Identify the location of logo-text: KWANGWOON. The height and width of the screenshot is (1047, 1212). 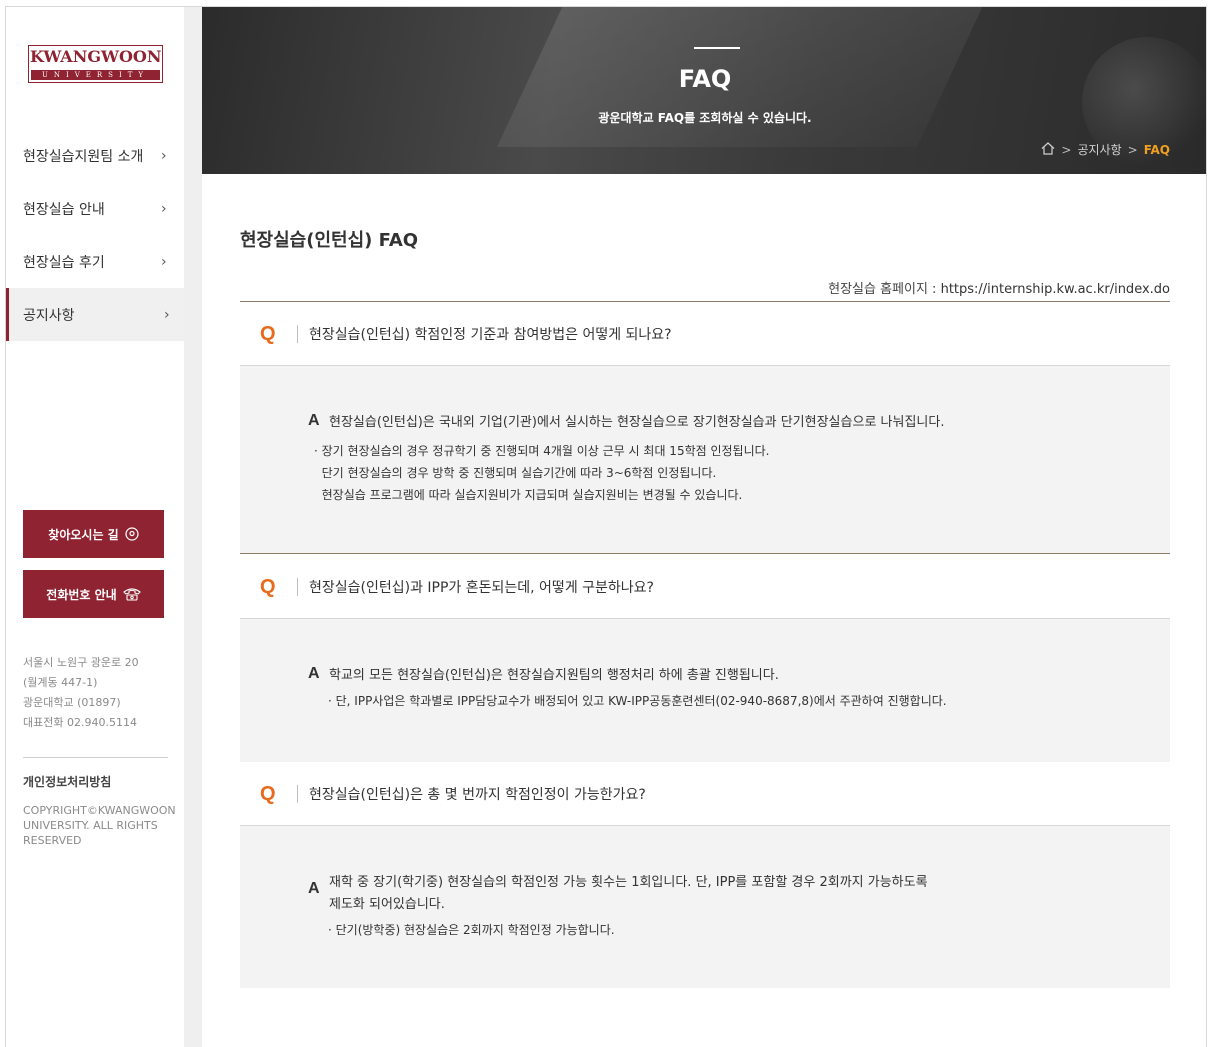
(96, 56).